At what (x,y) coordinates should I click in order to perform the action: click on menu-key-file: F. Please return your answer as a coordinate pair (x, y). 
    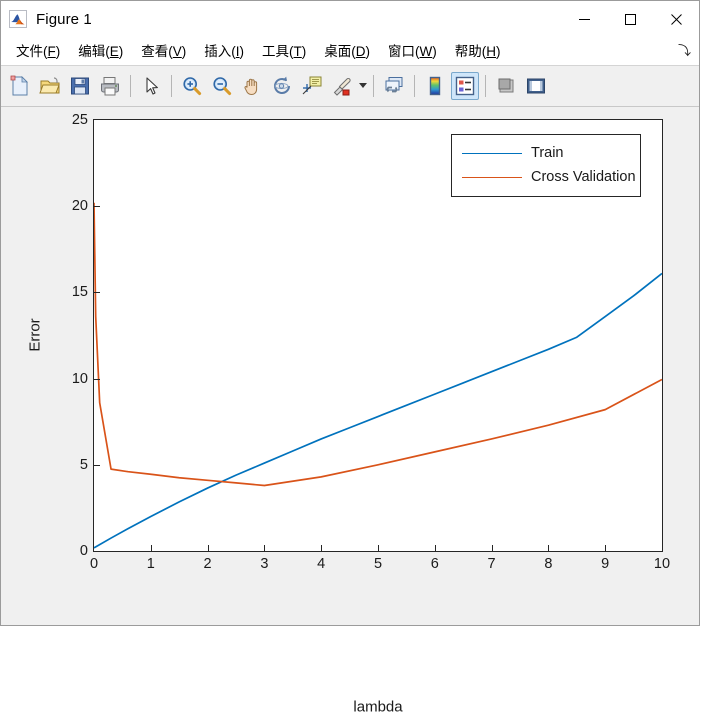
    Looking at the image, I should click on (51, 51).